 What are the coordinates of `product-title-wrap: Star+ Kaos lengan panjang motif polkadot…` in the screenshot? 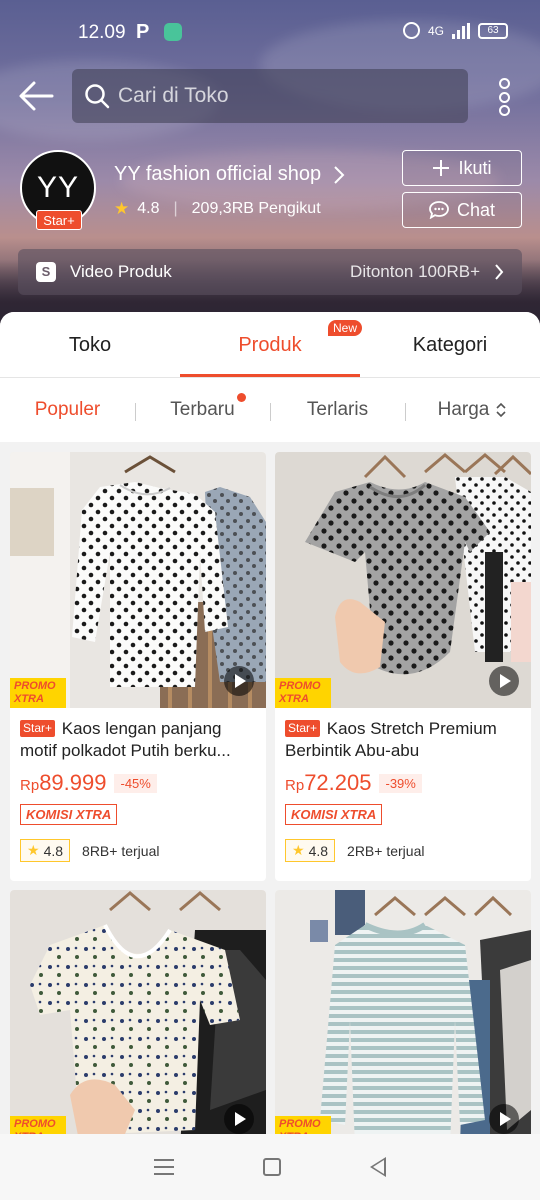 It's located at (138, 740).